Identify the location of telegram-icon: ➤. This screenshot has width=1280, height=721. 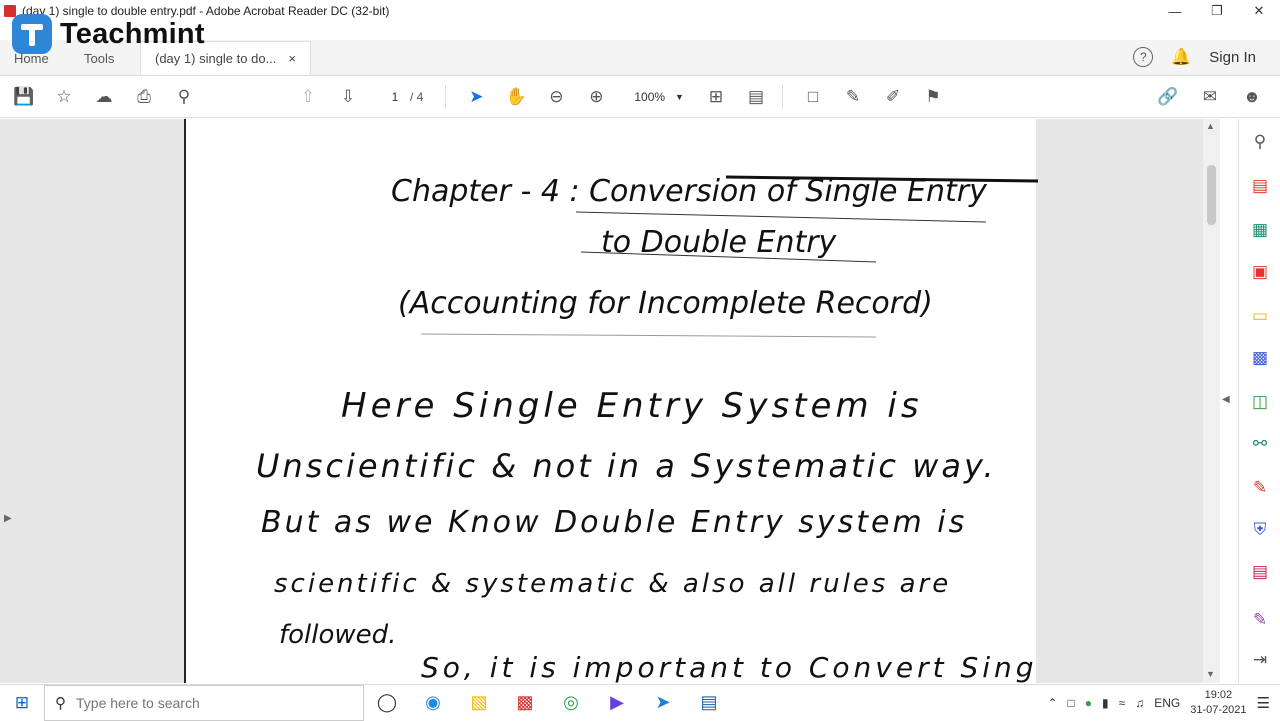
(663, 703).